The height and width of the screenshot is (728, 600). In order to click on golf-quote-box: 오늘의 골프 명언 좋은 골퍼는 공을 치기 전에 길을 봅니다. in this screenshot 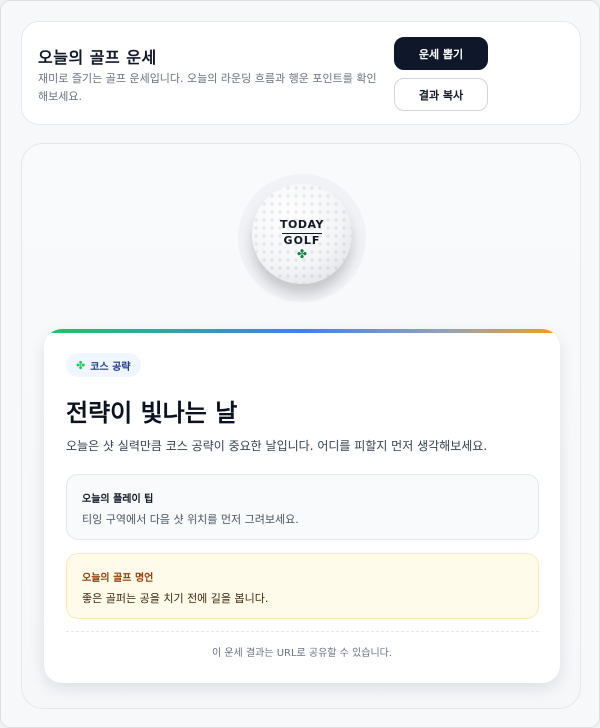, I will do `click(302, 586)`.